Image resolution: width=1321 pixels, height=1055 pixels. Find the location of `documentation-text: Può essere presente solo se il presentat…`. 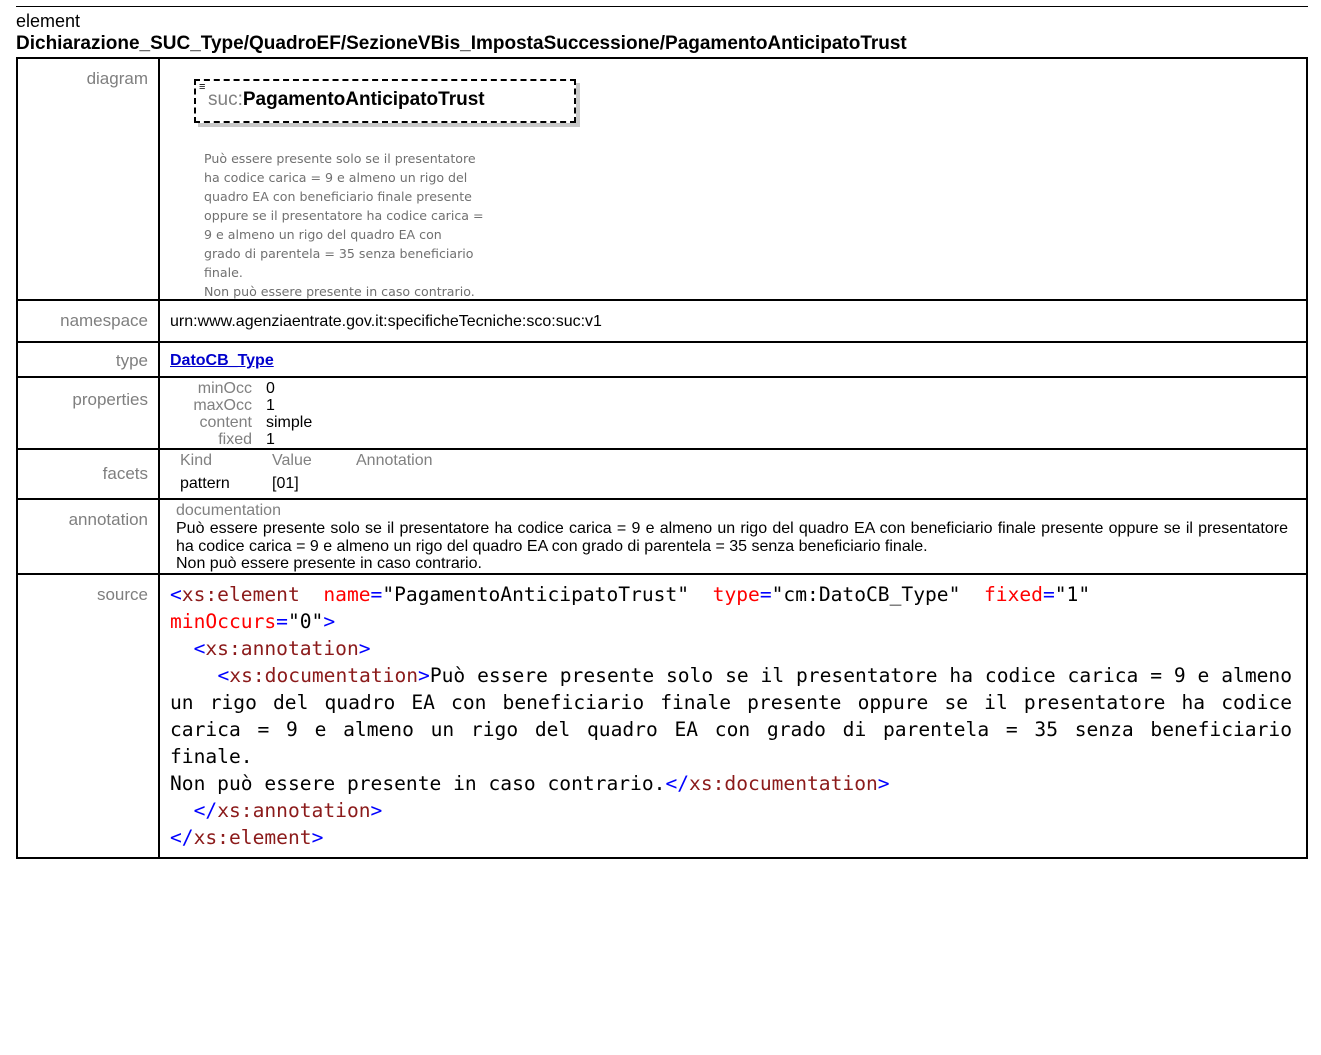

documentation-text: Può essere presente solo se il presentat… is located at coordinates (733, 546).